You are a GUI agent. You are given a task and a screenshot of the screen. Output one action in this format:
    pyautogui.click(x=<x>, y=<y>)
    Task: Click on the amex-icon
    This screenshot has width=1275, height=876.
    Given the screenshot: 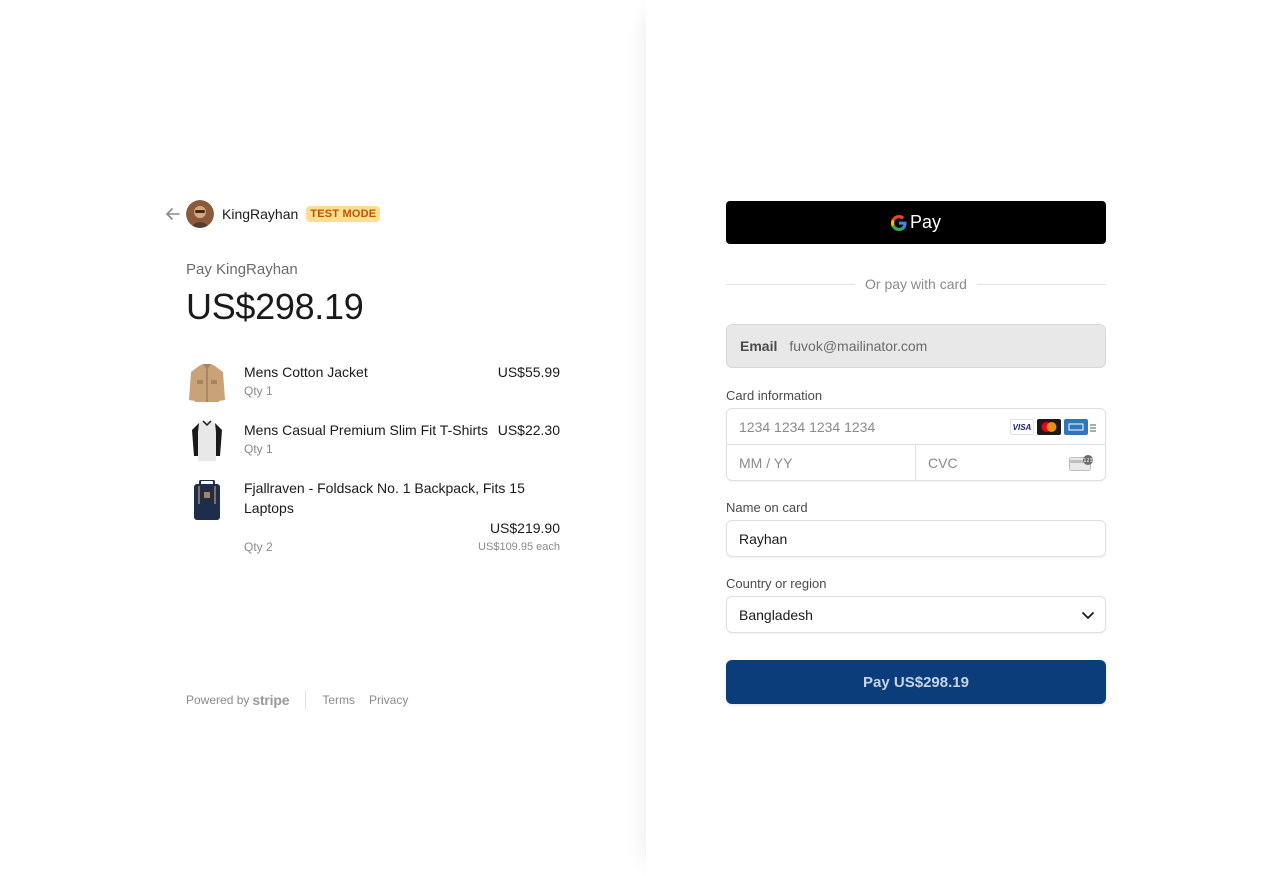 What is the action you would take?
    pyautogui.click(x=1076, y=427)
    